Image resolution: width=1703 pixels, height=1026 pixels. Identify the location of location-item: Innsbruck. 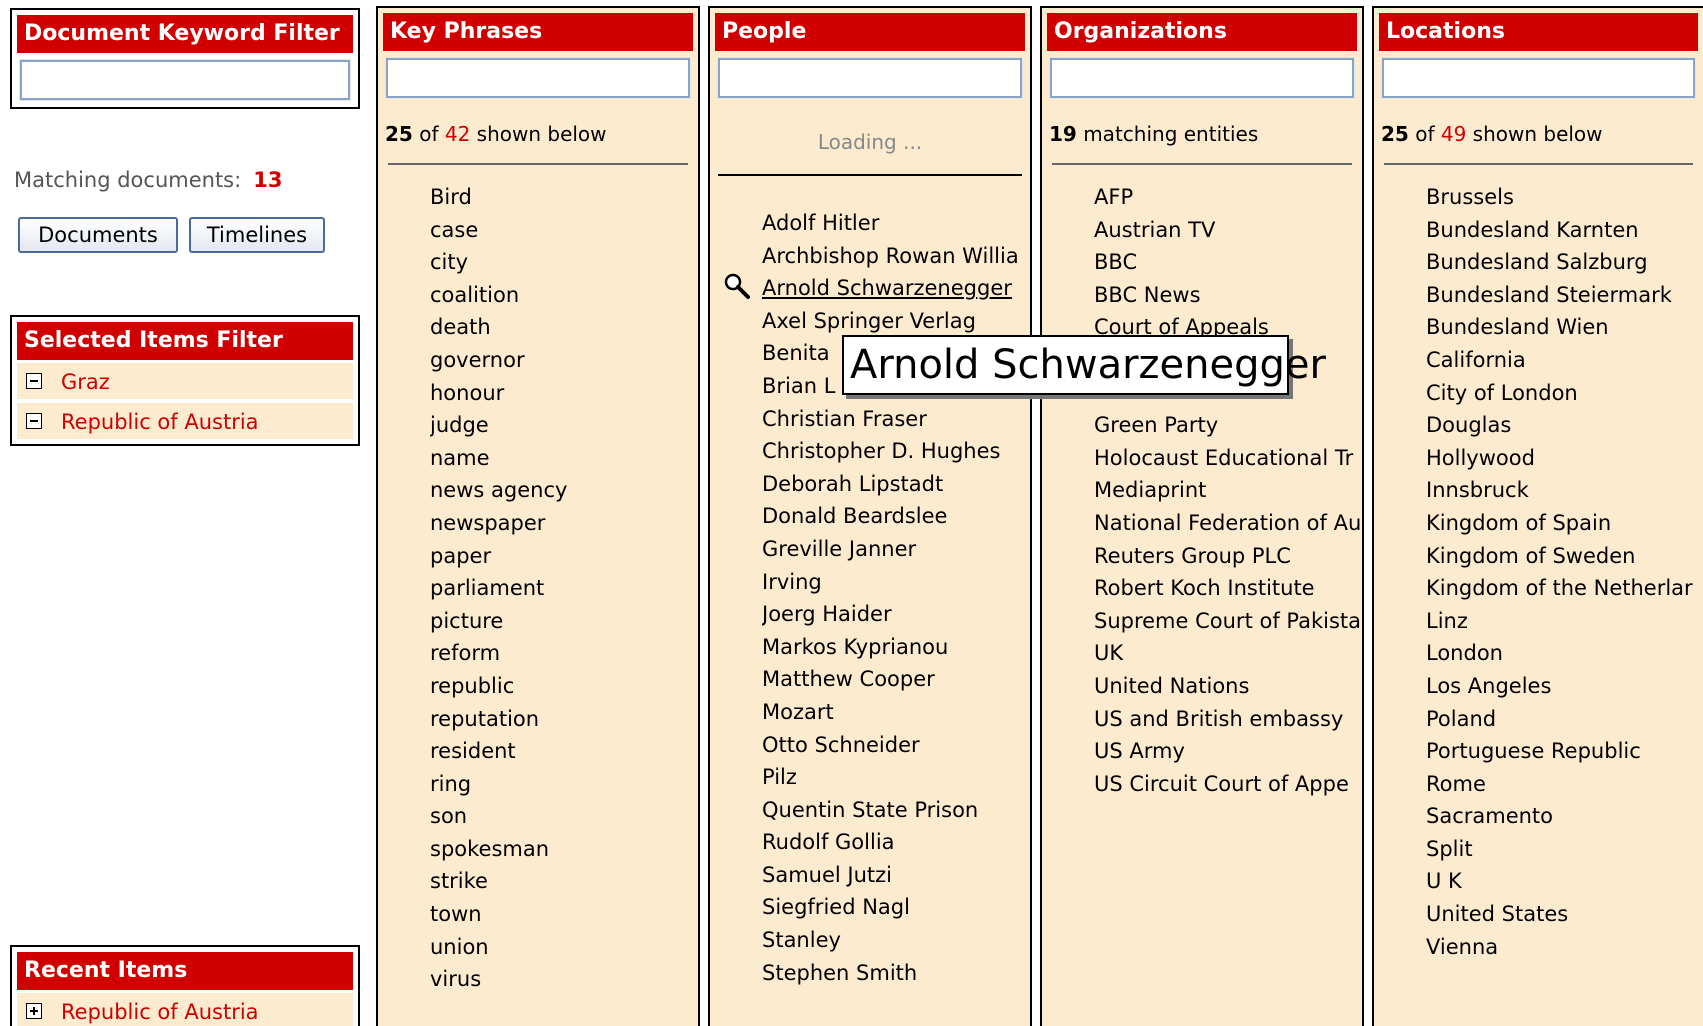
(1564, 493).